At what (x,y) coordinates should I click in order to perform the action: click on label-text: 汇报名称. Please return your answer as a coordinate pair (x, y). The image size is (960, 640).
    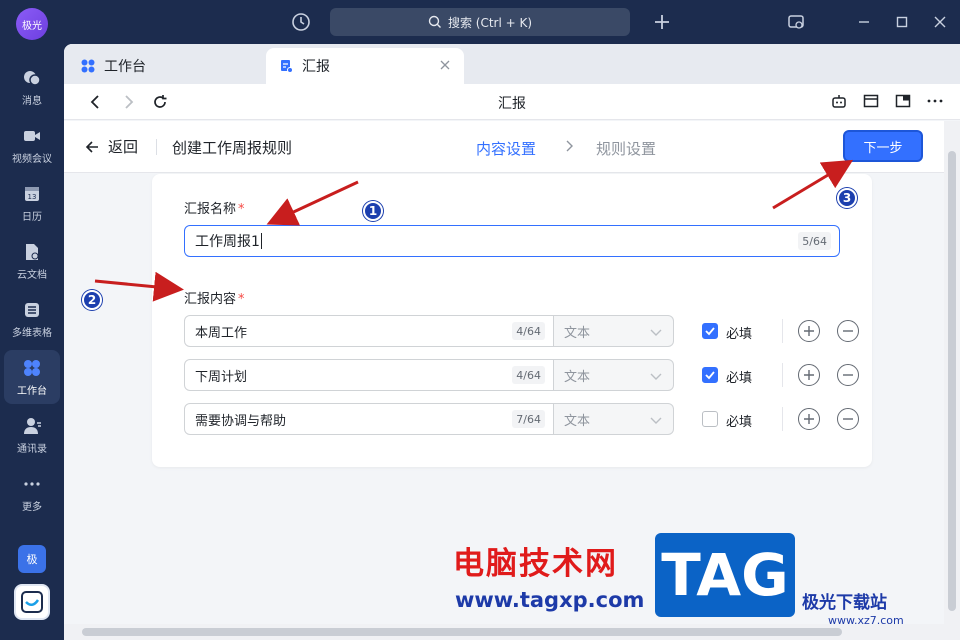
    Looking at the image, I should click on (210, 209).